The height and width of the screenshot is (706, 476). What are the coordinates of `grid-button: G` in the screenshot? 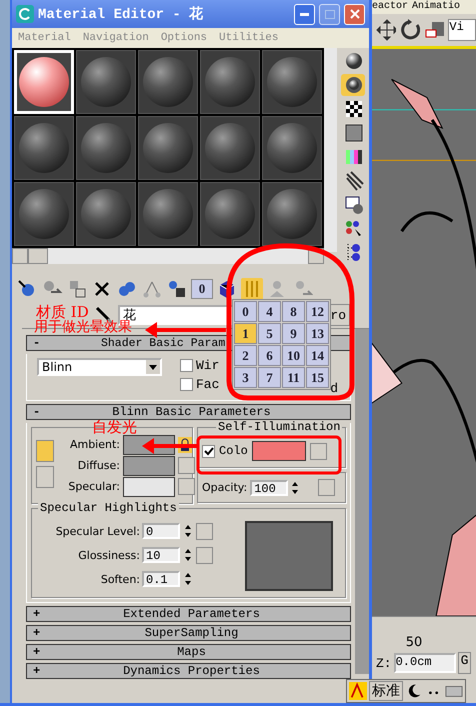 It's located at (465, 663).